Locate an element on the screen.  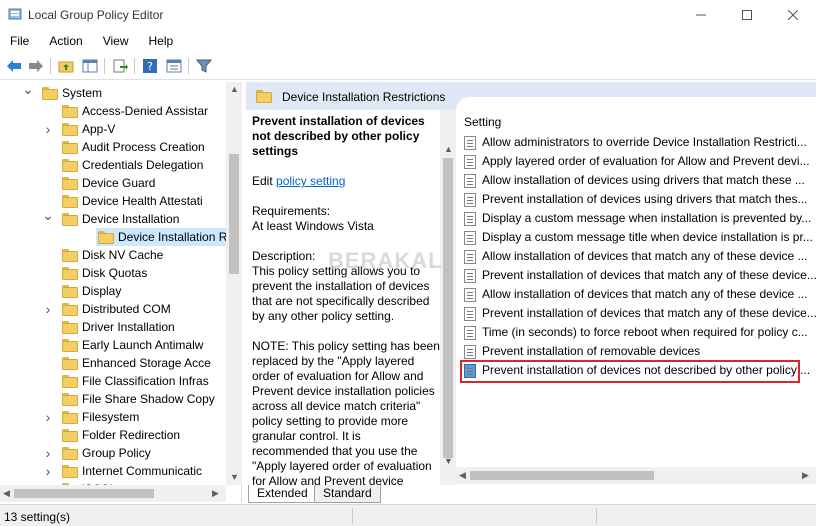
tree-item: Driver Installation is located at coordinates (120, 327).